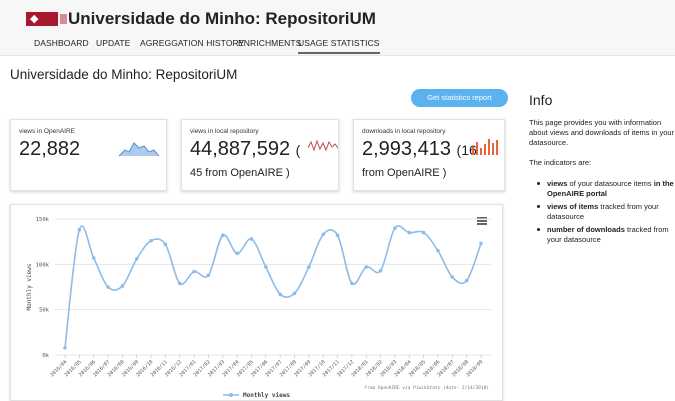  Describe the element at coordinates (46, 19) in the screenshot. I see `university-logo: ◆` at that location.